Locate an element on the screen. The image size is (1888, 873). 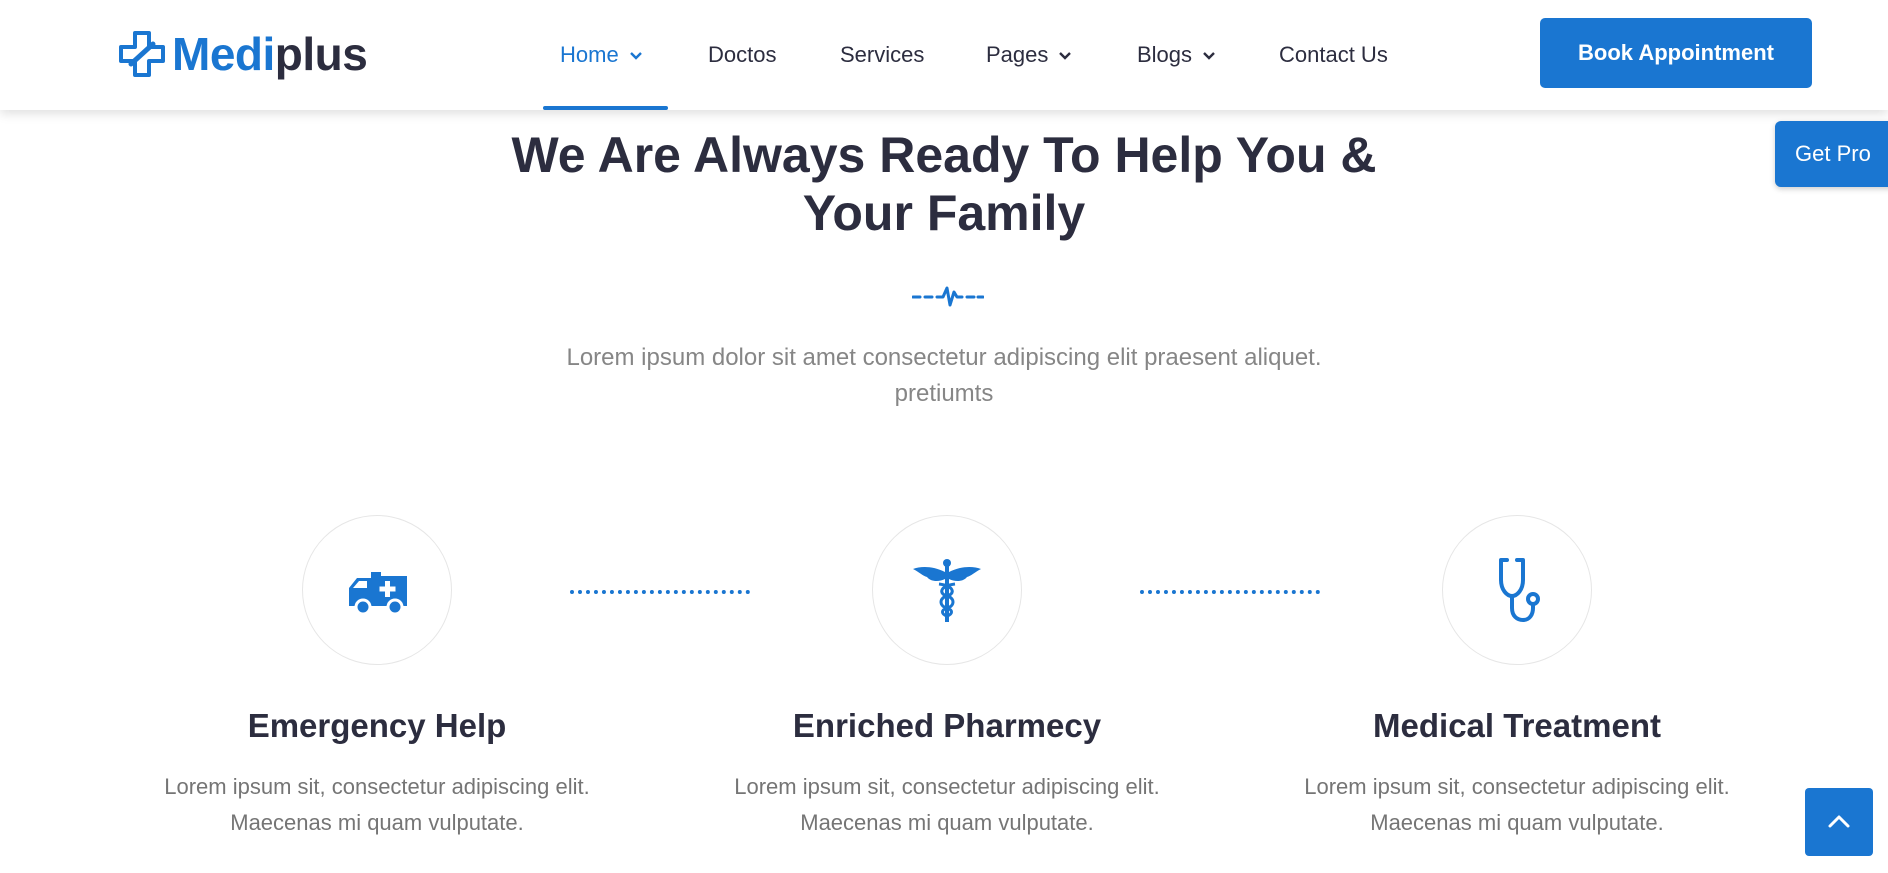
nav-item-label: Services is located at coordinates (882, 54).